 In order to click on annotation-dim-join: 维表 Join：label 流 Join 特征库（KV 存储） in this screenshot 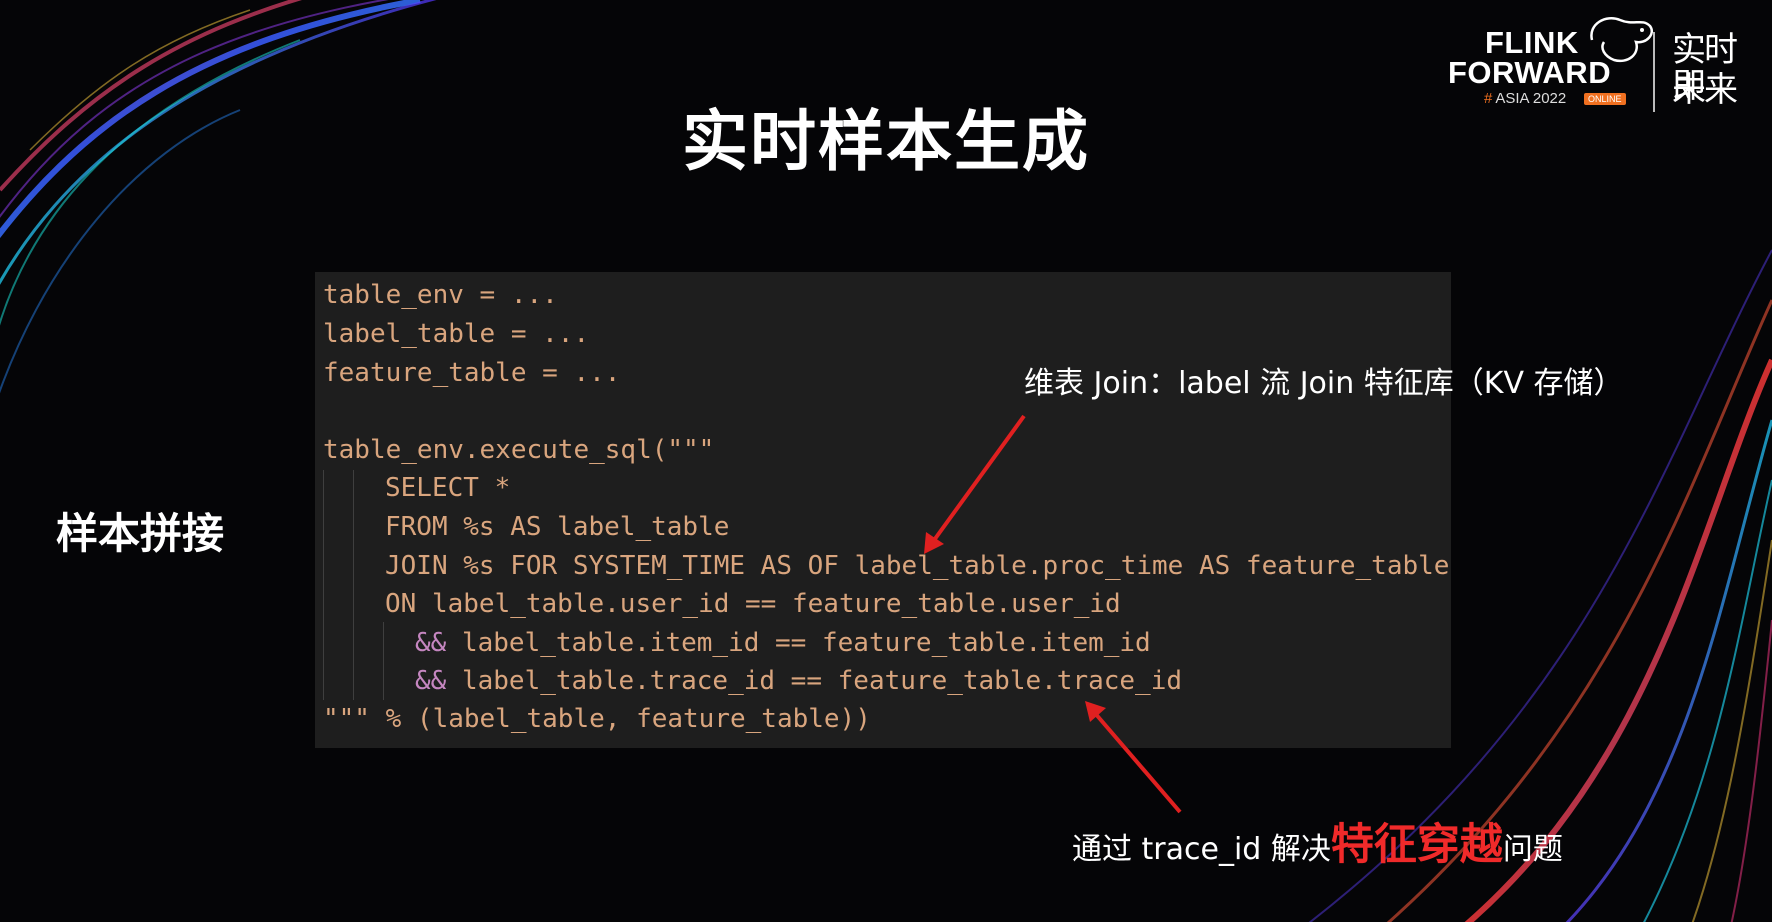, I will do `click(1324, 383)`.